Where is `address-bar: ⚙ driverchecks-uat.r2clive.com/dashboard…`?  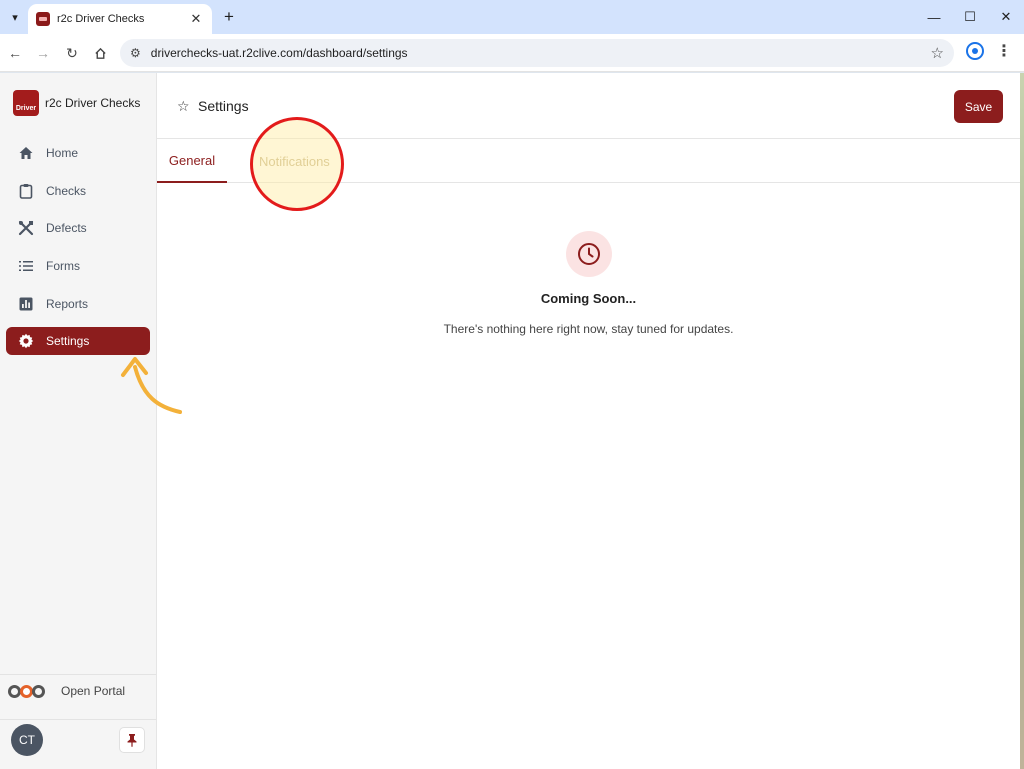 address-bar: ⚙ driverchecks-uat.r2clive.com/dashboard… is located at coordinates (537, 53).